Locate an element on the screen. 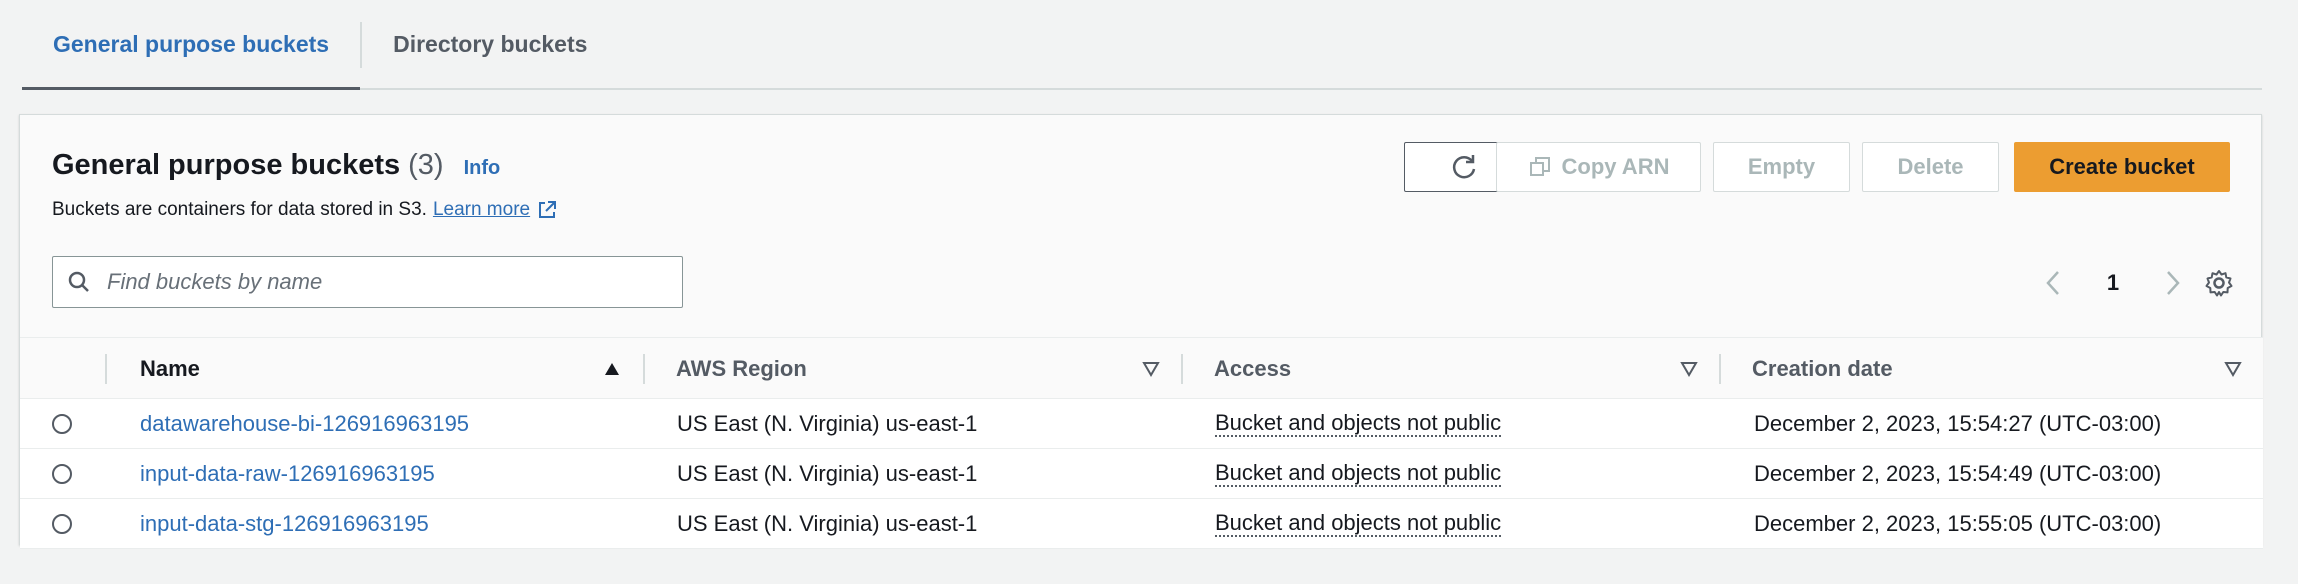  refresh-icon is located at coordinates (1464, 167).